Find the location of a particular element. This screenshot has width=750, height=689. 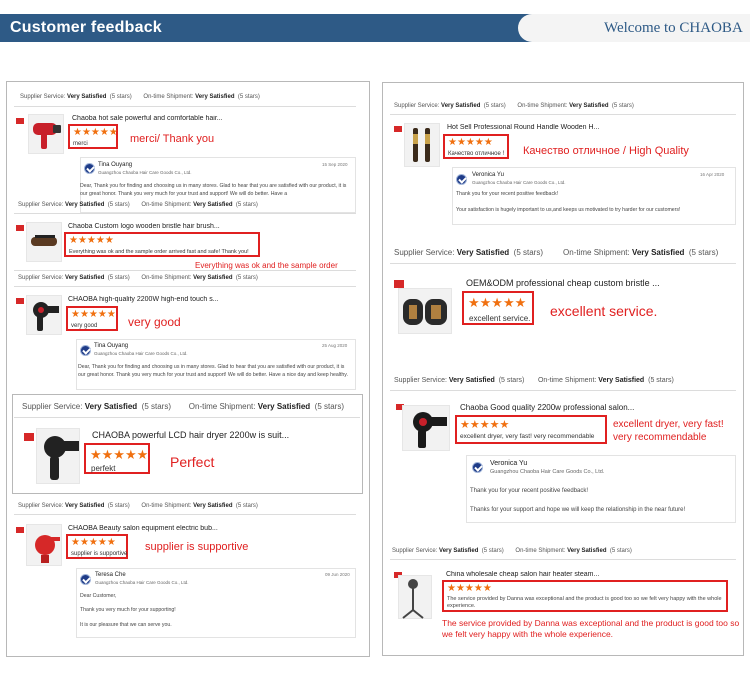

welcome-text: Welcome to CHAOBA is located at coordinates (673, 28).